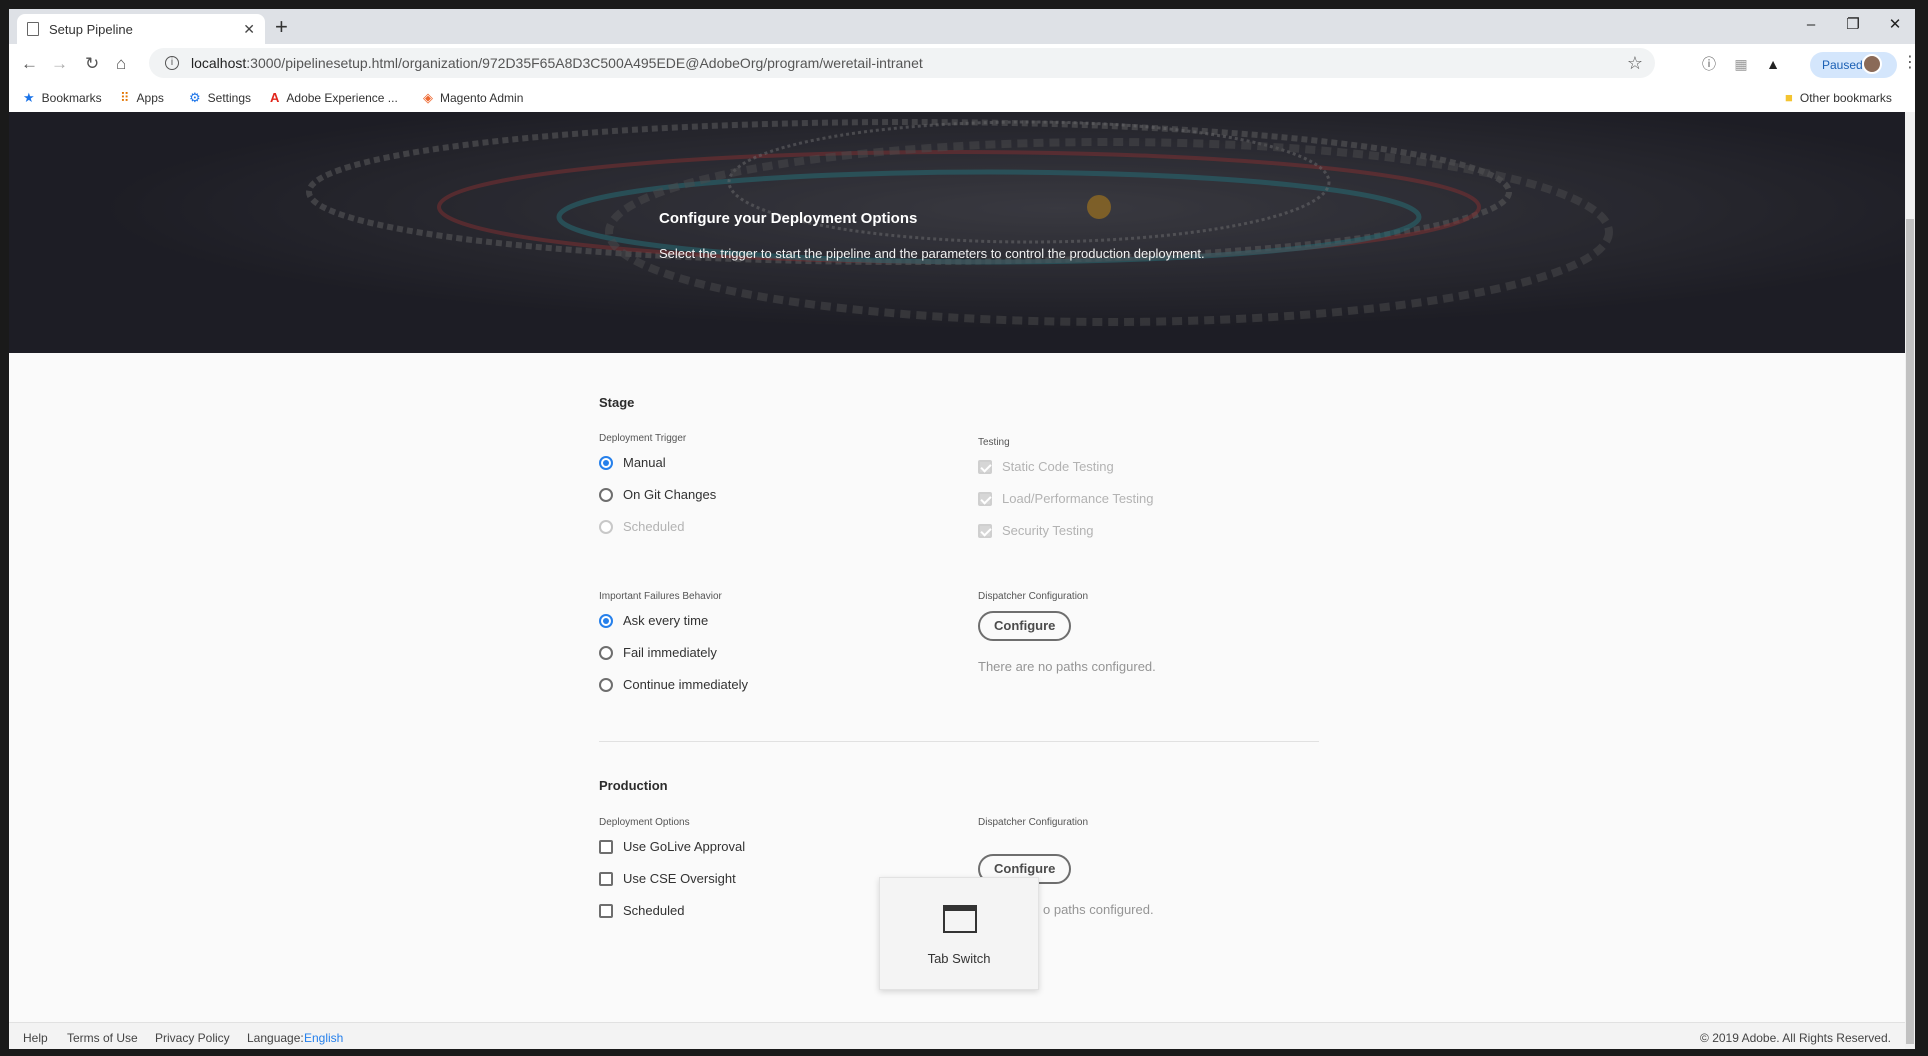 This screenshot has height=1056, width=1928. I want to click on tab-switch-icon, so click(960, 919).